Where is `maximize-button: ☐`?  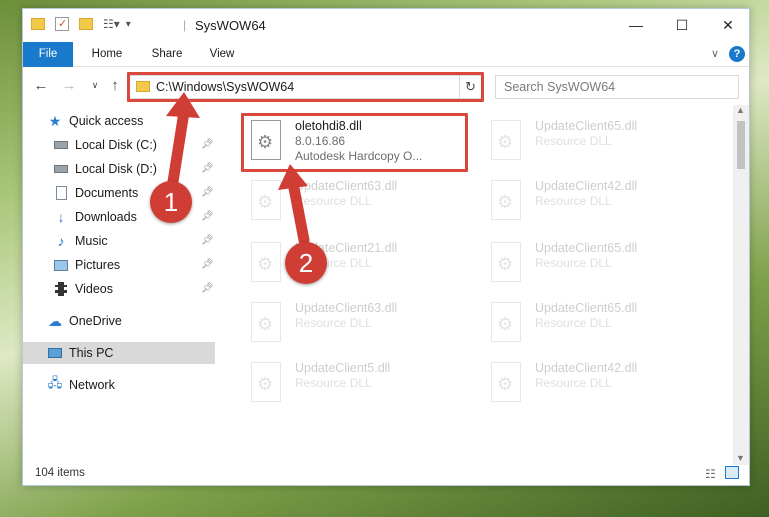
maximize-button: ☐ is located at coordinates (682, 25).